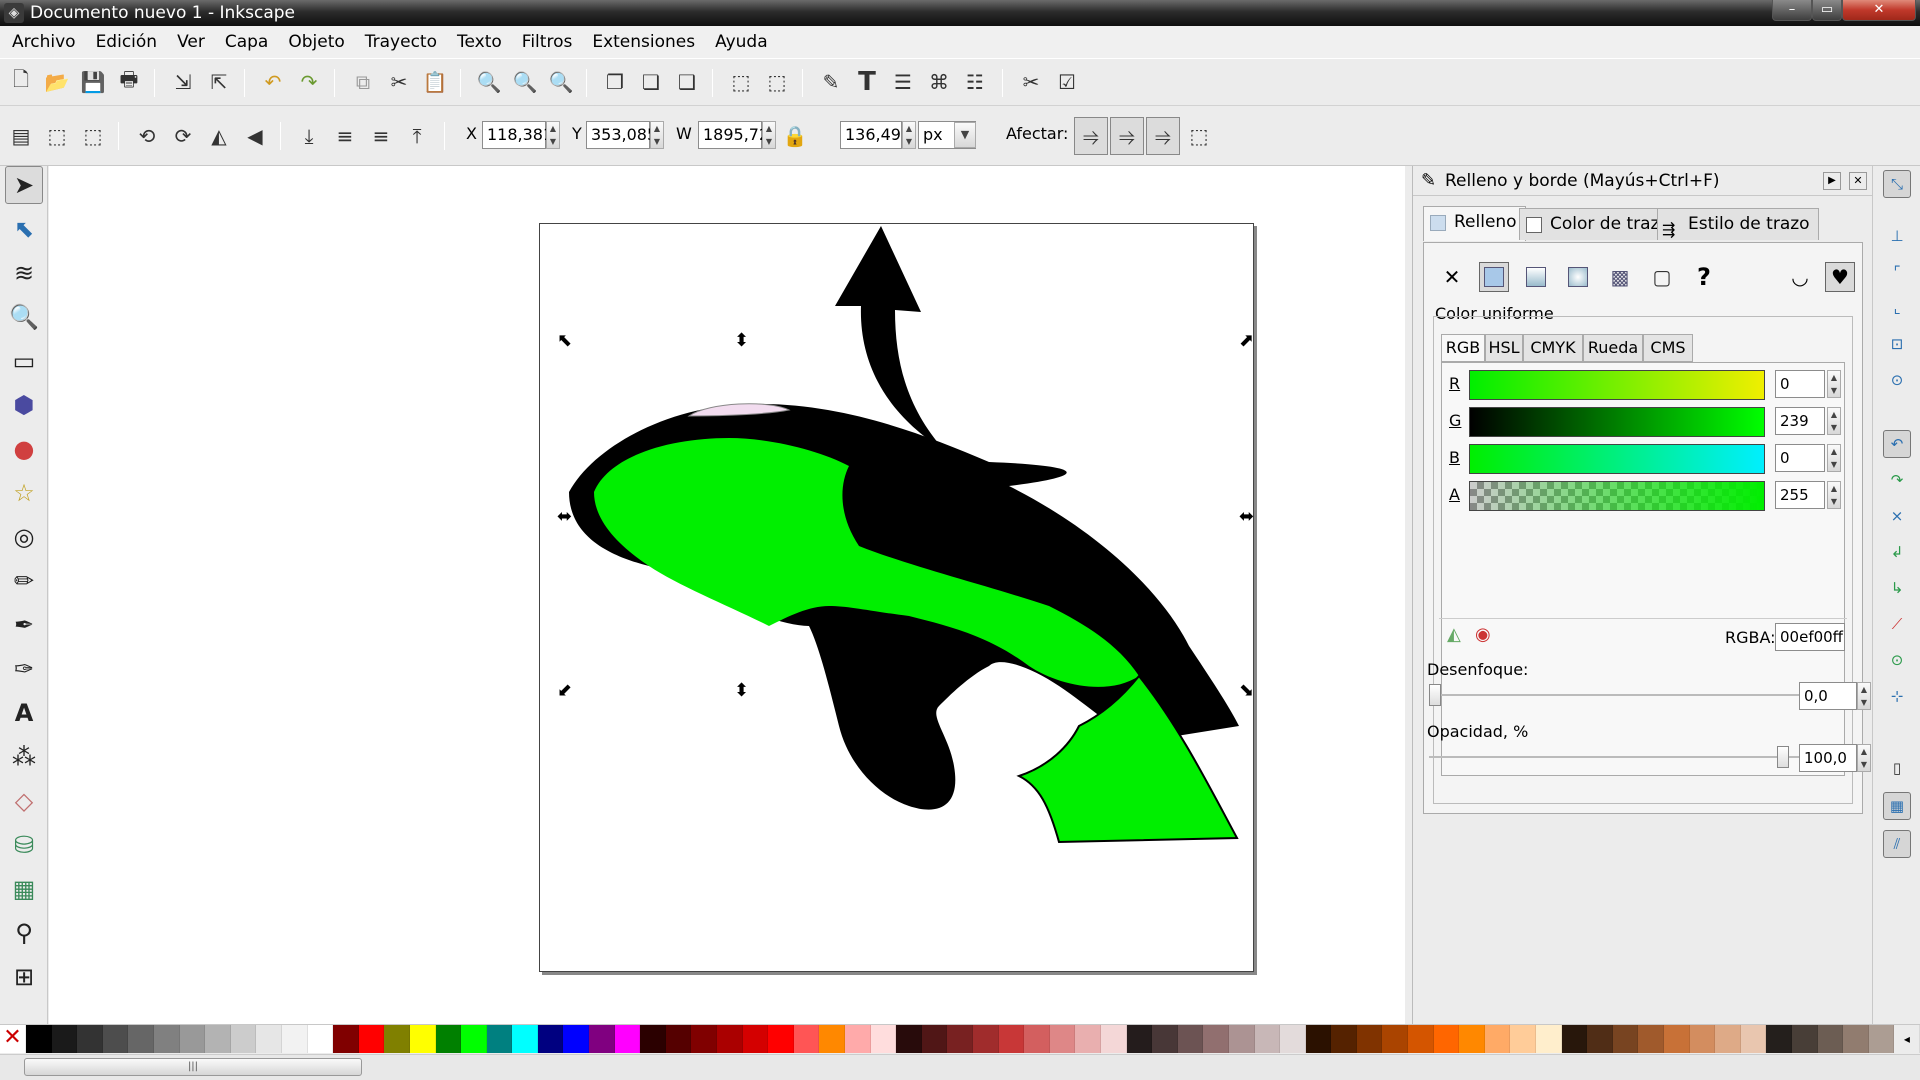 This screenshot has width=1920, height=1080. What do you see at coordinates (1897, 588) in the screenshot?
I see `snap-smooth-icon: ↳` at bounding box center [1897, 588].